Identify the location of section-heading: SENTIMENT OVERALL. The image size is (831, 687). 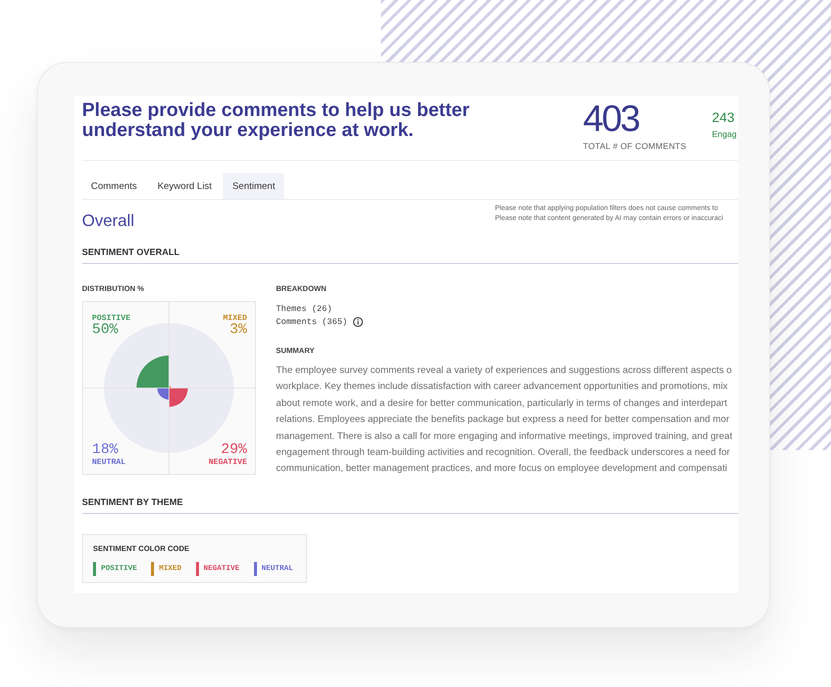
(131, 252).